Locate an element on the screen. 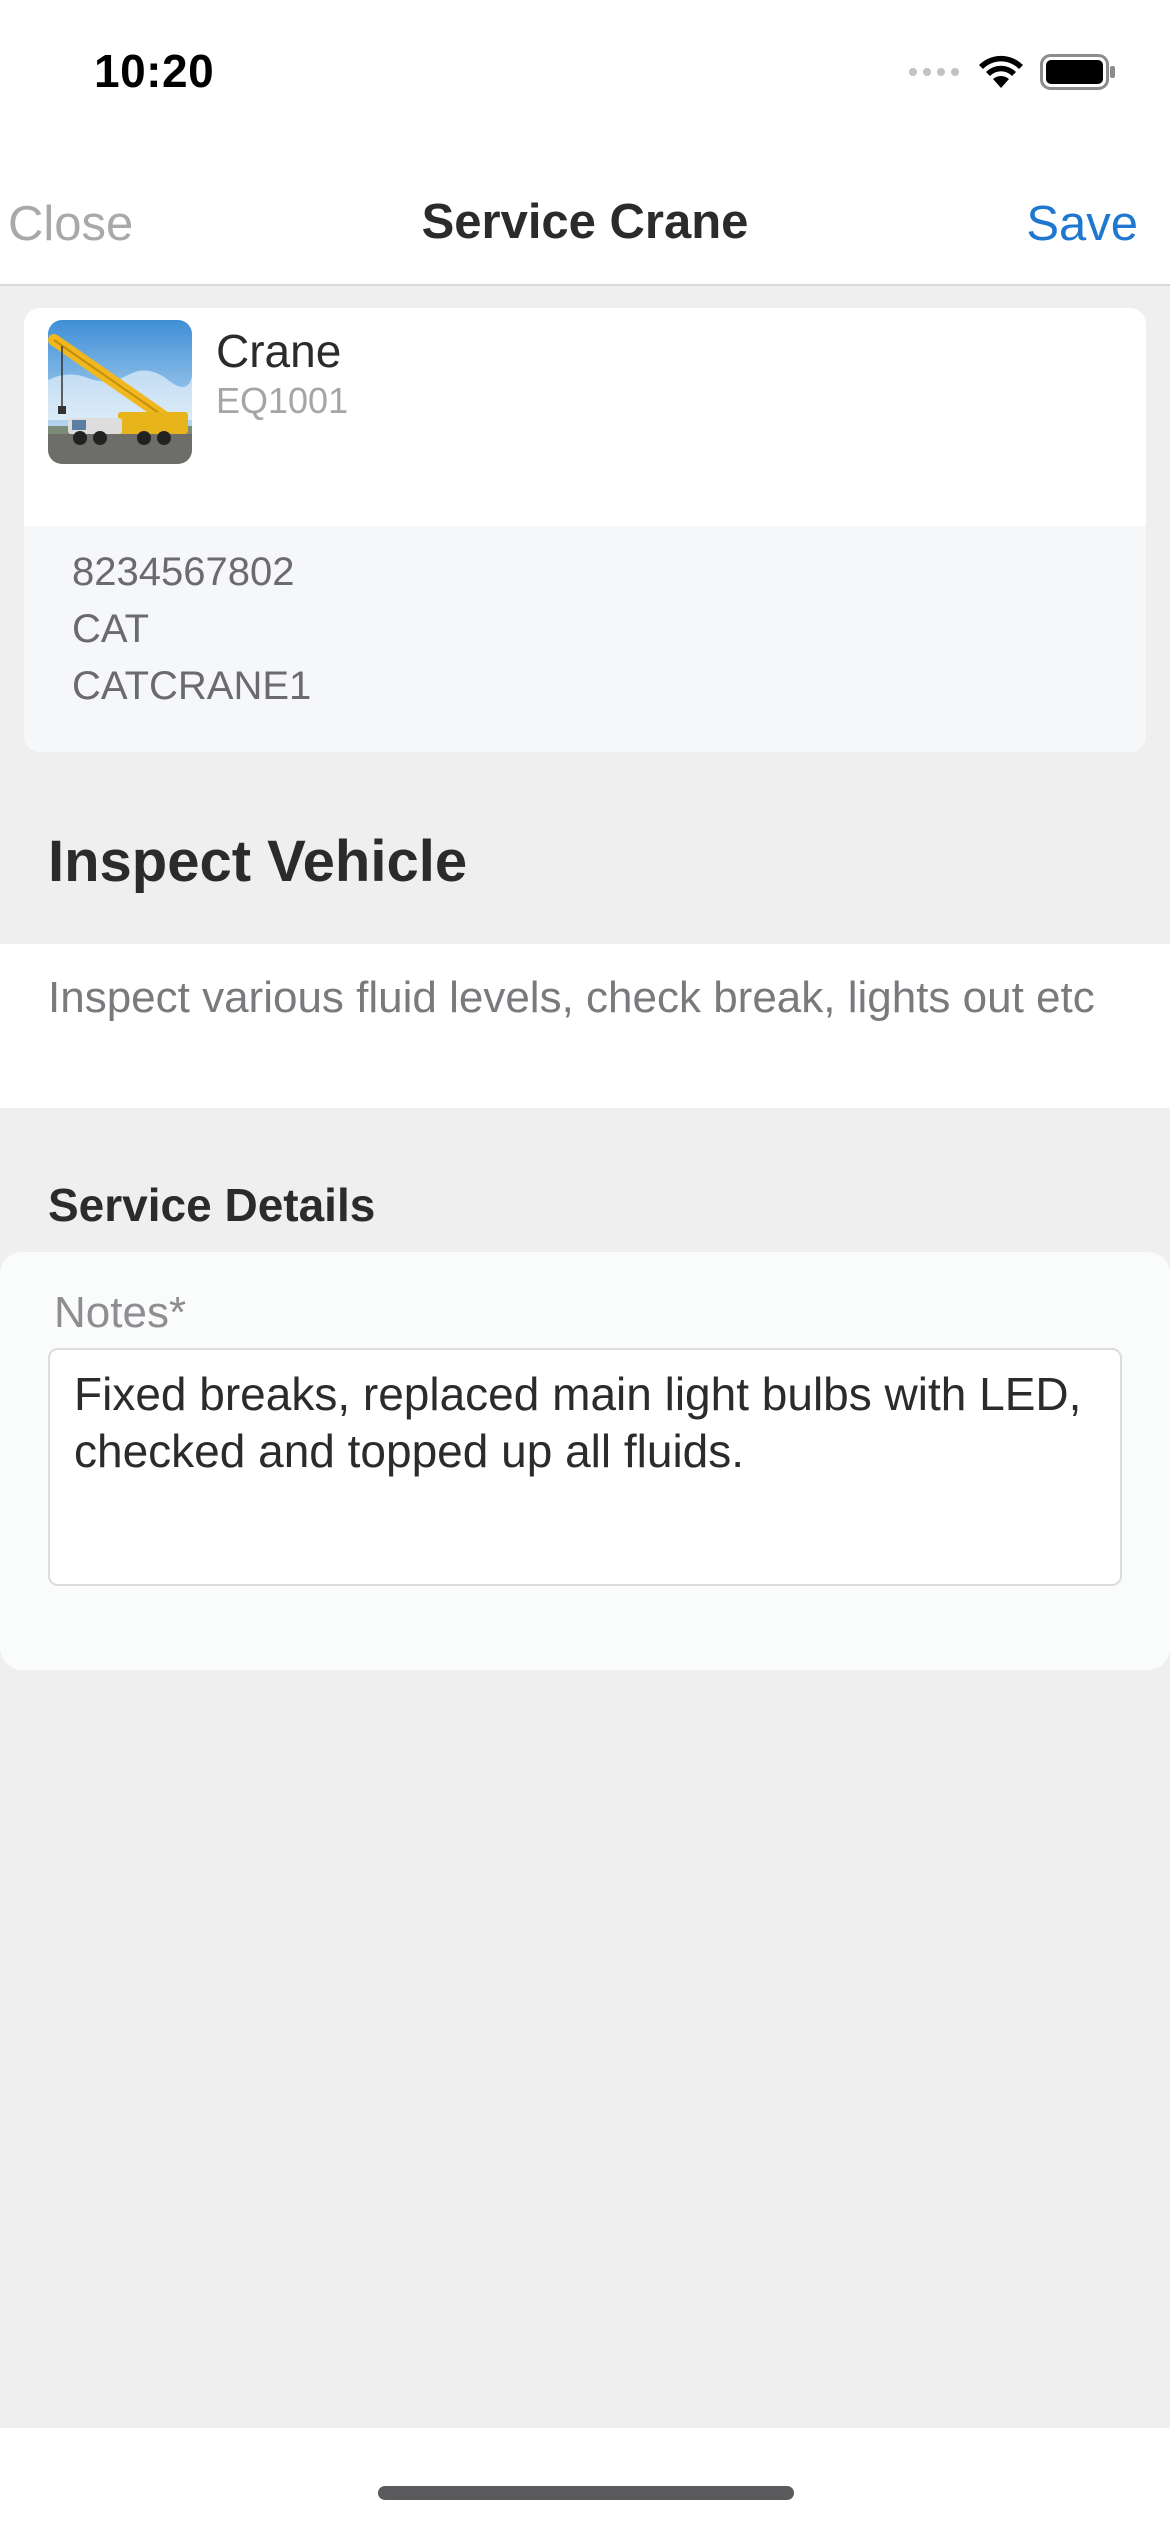 The image size is (1170, 2532). equipment-id: EQ1001 is located at coordinates (282, 400).